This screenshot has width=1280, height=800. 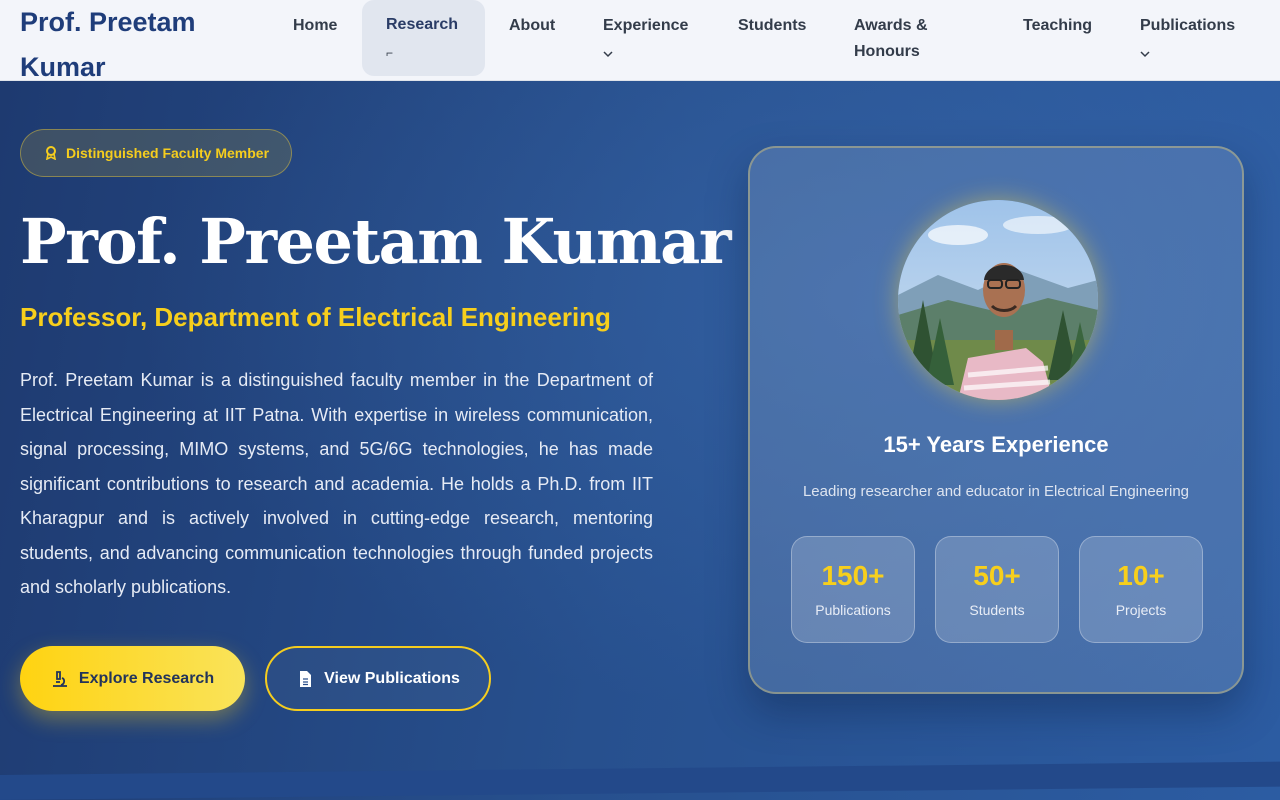 I want to click on explore-research-label: Explore Research, so click(x=146, y=678).